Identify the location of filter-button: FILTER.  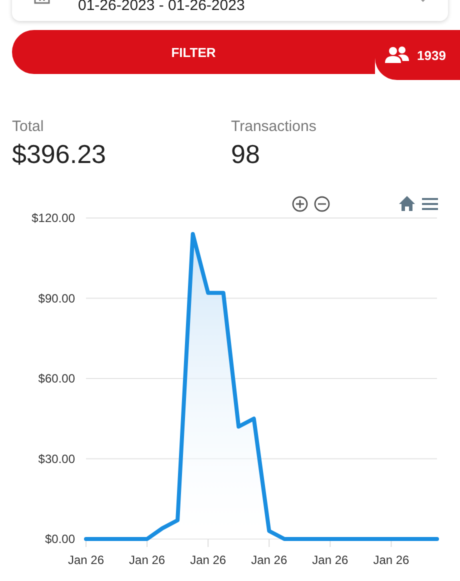
(193, 52).